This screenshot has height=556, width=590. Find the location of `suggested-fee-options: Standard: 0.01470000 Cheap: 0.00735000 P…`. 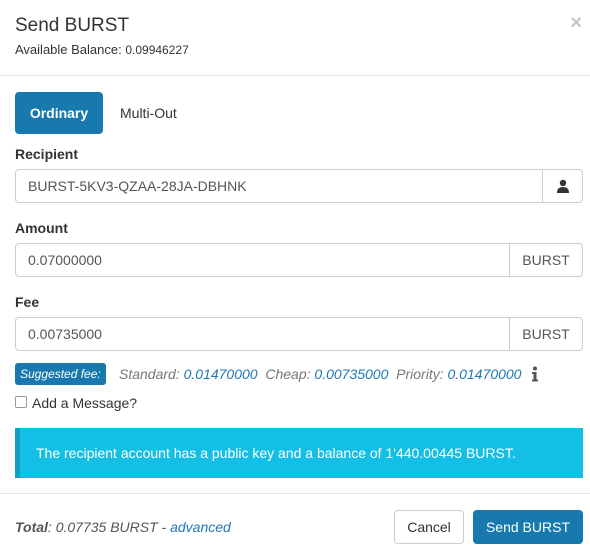

suggested-fee-options: Standard: 0.01470000 Cheap: 0.00735000 P… is located at coordinates (320, 374).